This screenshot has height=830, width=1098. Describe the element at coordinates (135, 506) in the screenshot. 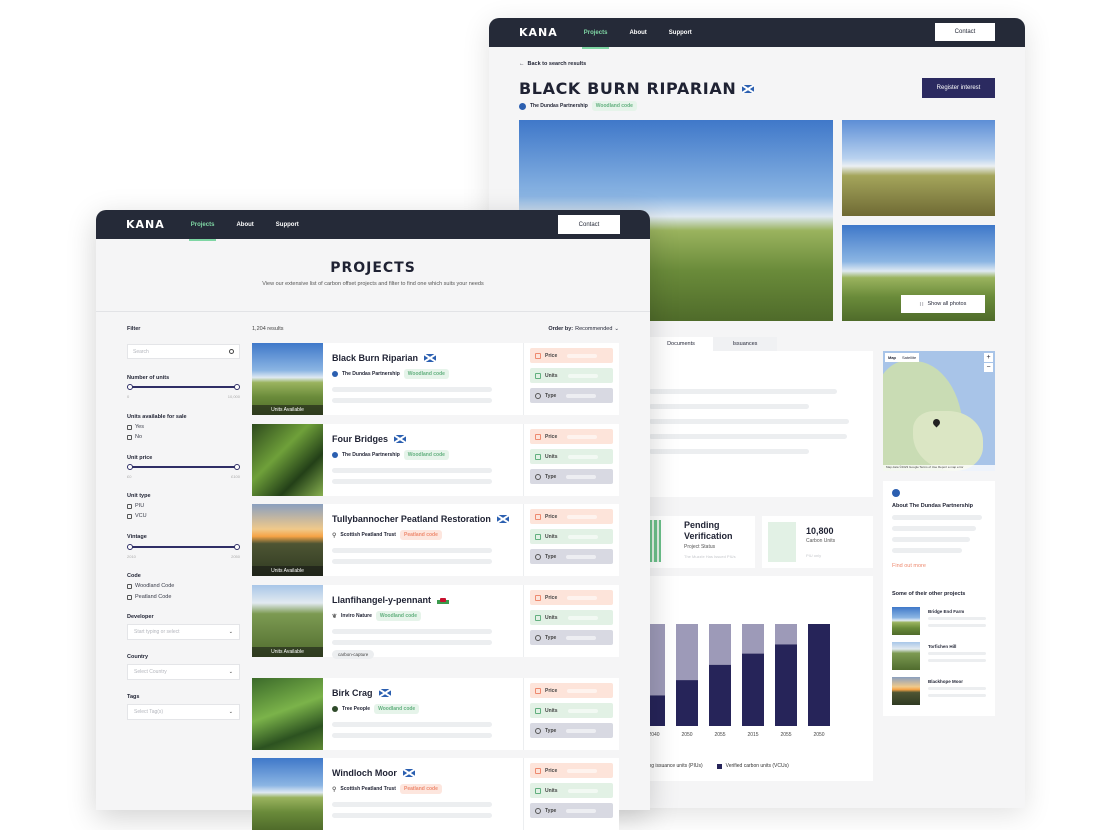

I see `unit-type-piu-checkbox: PIU` at that location.